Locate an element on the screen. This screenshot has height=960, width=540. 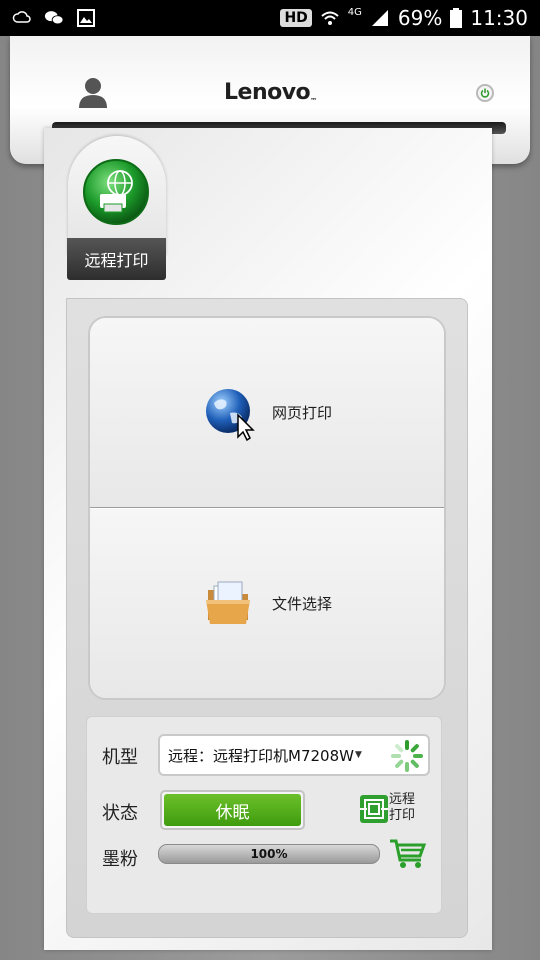
brand-logo: Lenovo™ is located at coordinates (270, 92).